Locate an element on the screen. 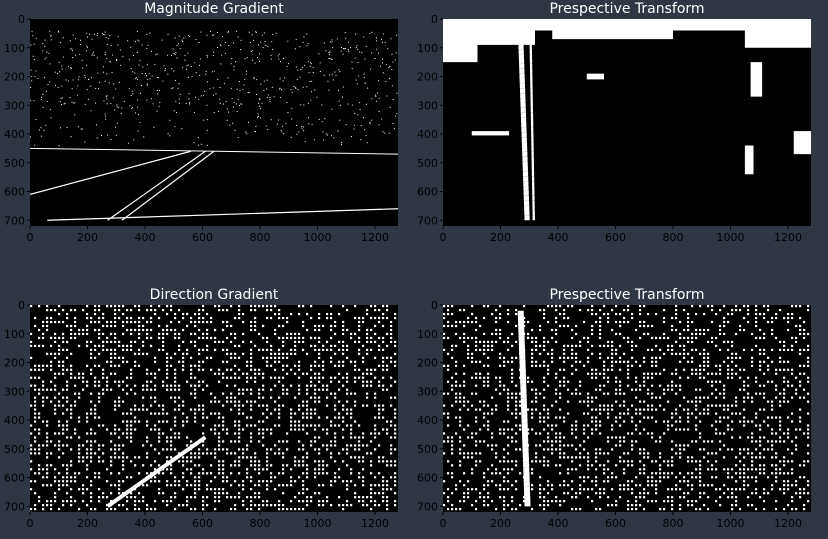 Image resolution: width=828 pixels, height=539 pixels. subplot-title: Magnitude Gradient is located at coordinates (214, 9).